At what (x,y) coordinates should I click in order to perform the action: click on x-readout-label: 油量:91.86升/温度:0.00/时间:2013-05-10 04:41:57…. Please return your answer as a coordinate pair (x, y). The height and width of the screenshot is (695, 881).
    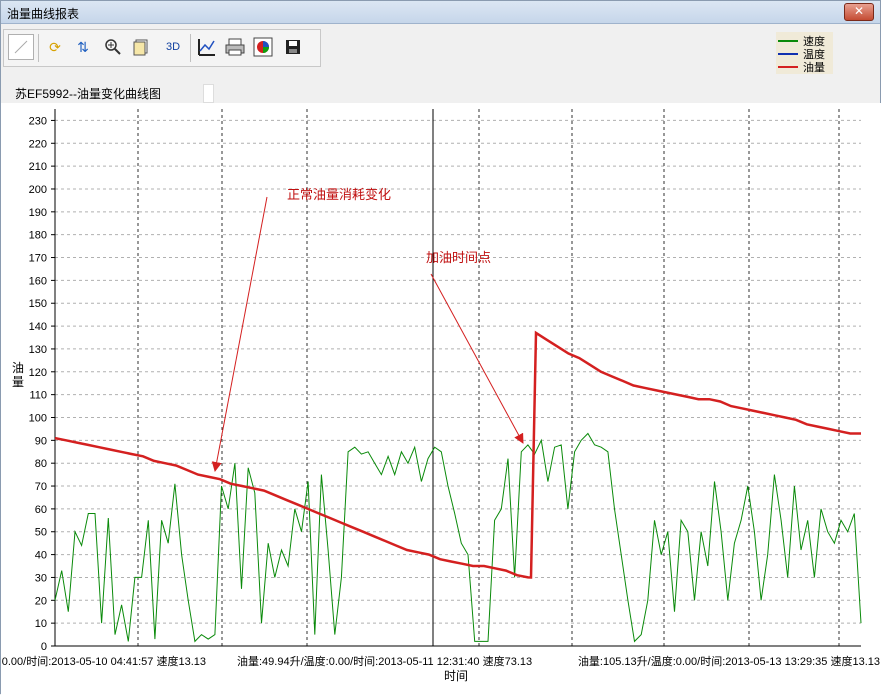
    Looking at the image, I should click on (103, 661).